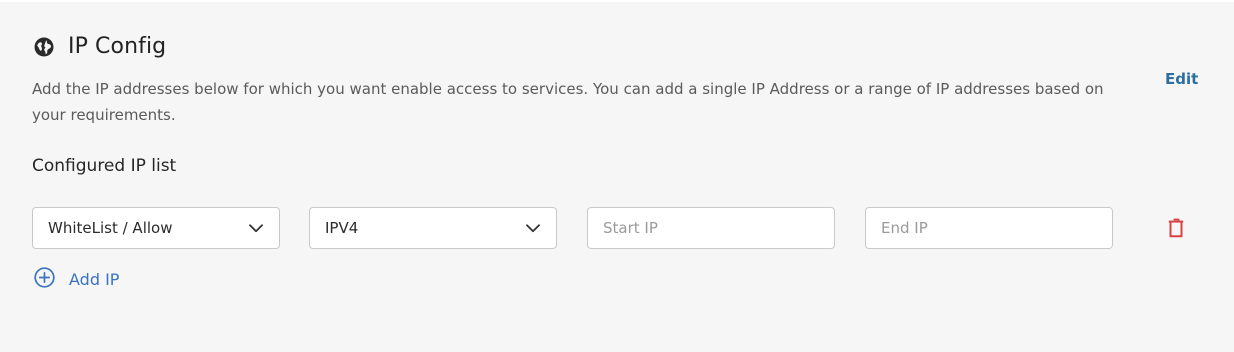 This screenshot has height=352, width=1234. I want to click on panel-header: IP Config, so click(99, 46).